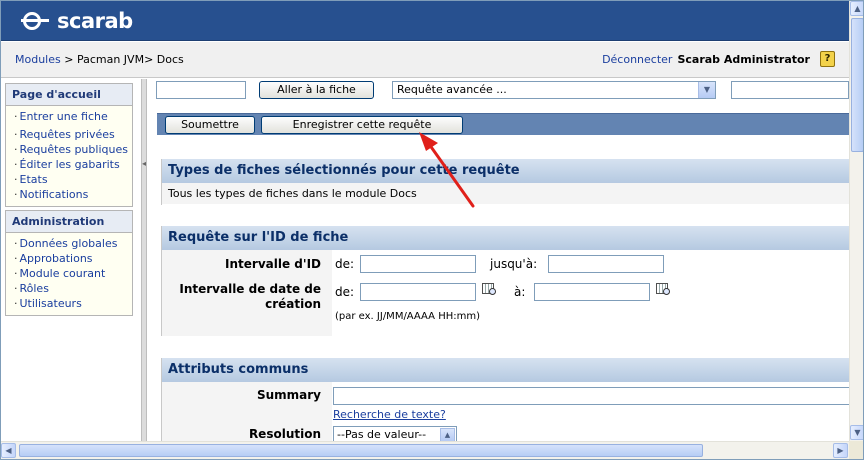  I want to click on id-from-label: de:, so click(345, 264).